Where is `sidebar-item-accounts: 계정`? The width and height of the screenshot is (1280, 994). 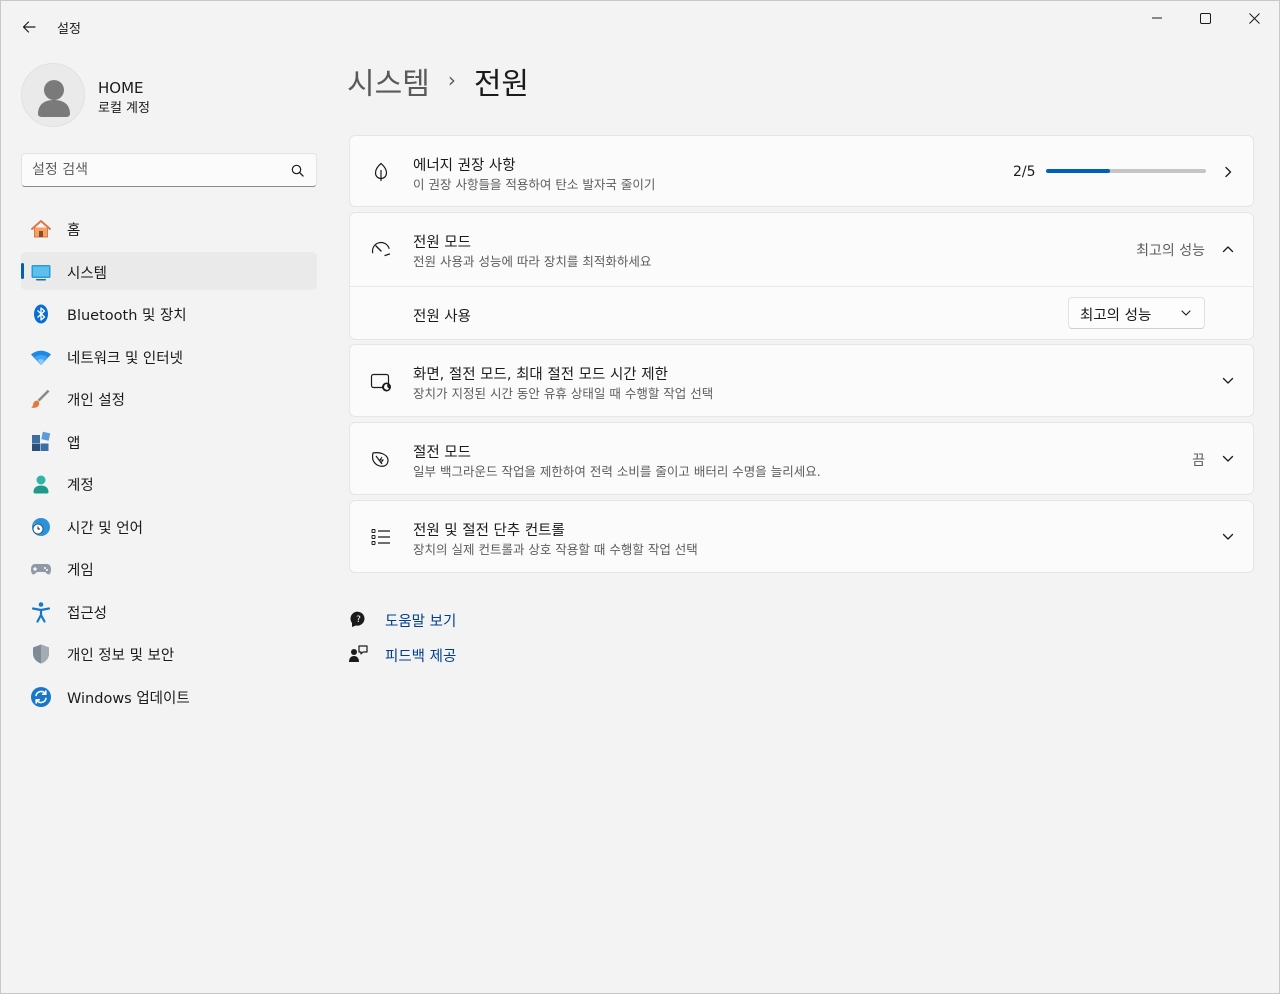
sidebar-item-accounts: 계정 is located at coordinates (169, 483).